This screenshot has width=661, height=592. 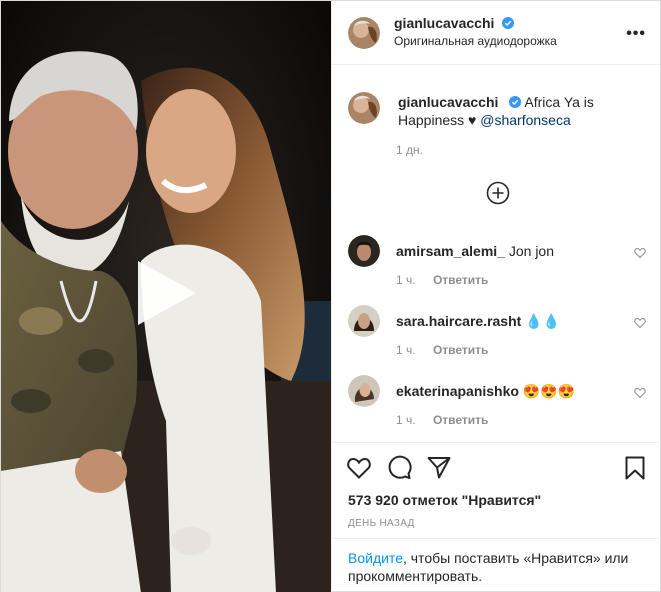 What do you see at coordinates (450, 251) in the screenshot?
I see `comment-username: amirsam_alemi_` at bounding box center [450, 251].